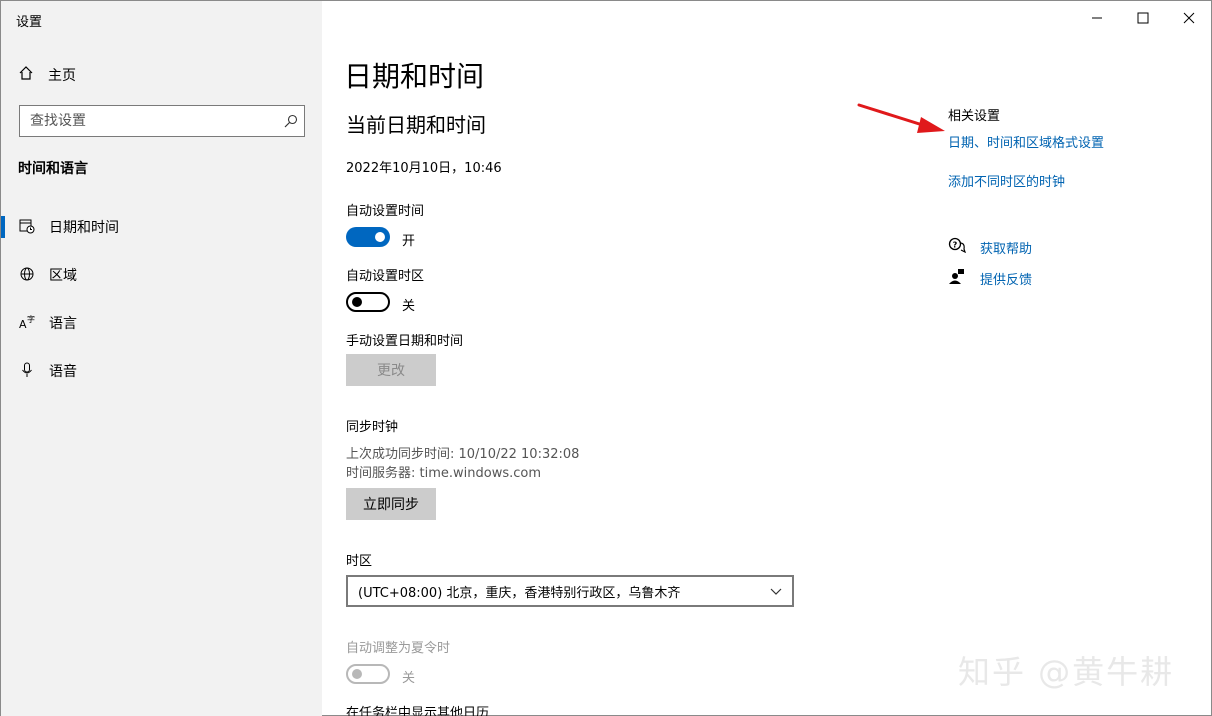 The width and height of the screenshot is (1212, 716). I want to click on auto-time-state: 开, so click(409, 241).